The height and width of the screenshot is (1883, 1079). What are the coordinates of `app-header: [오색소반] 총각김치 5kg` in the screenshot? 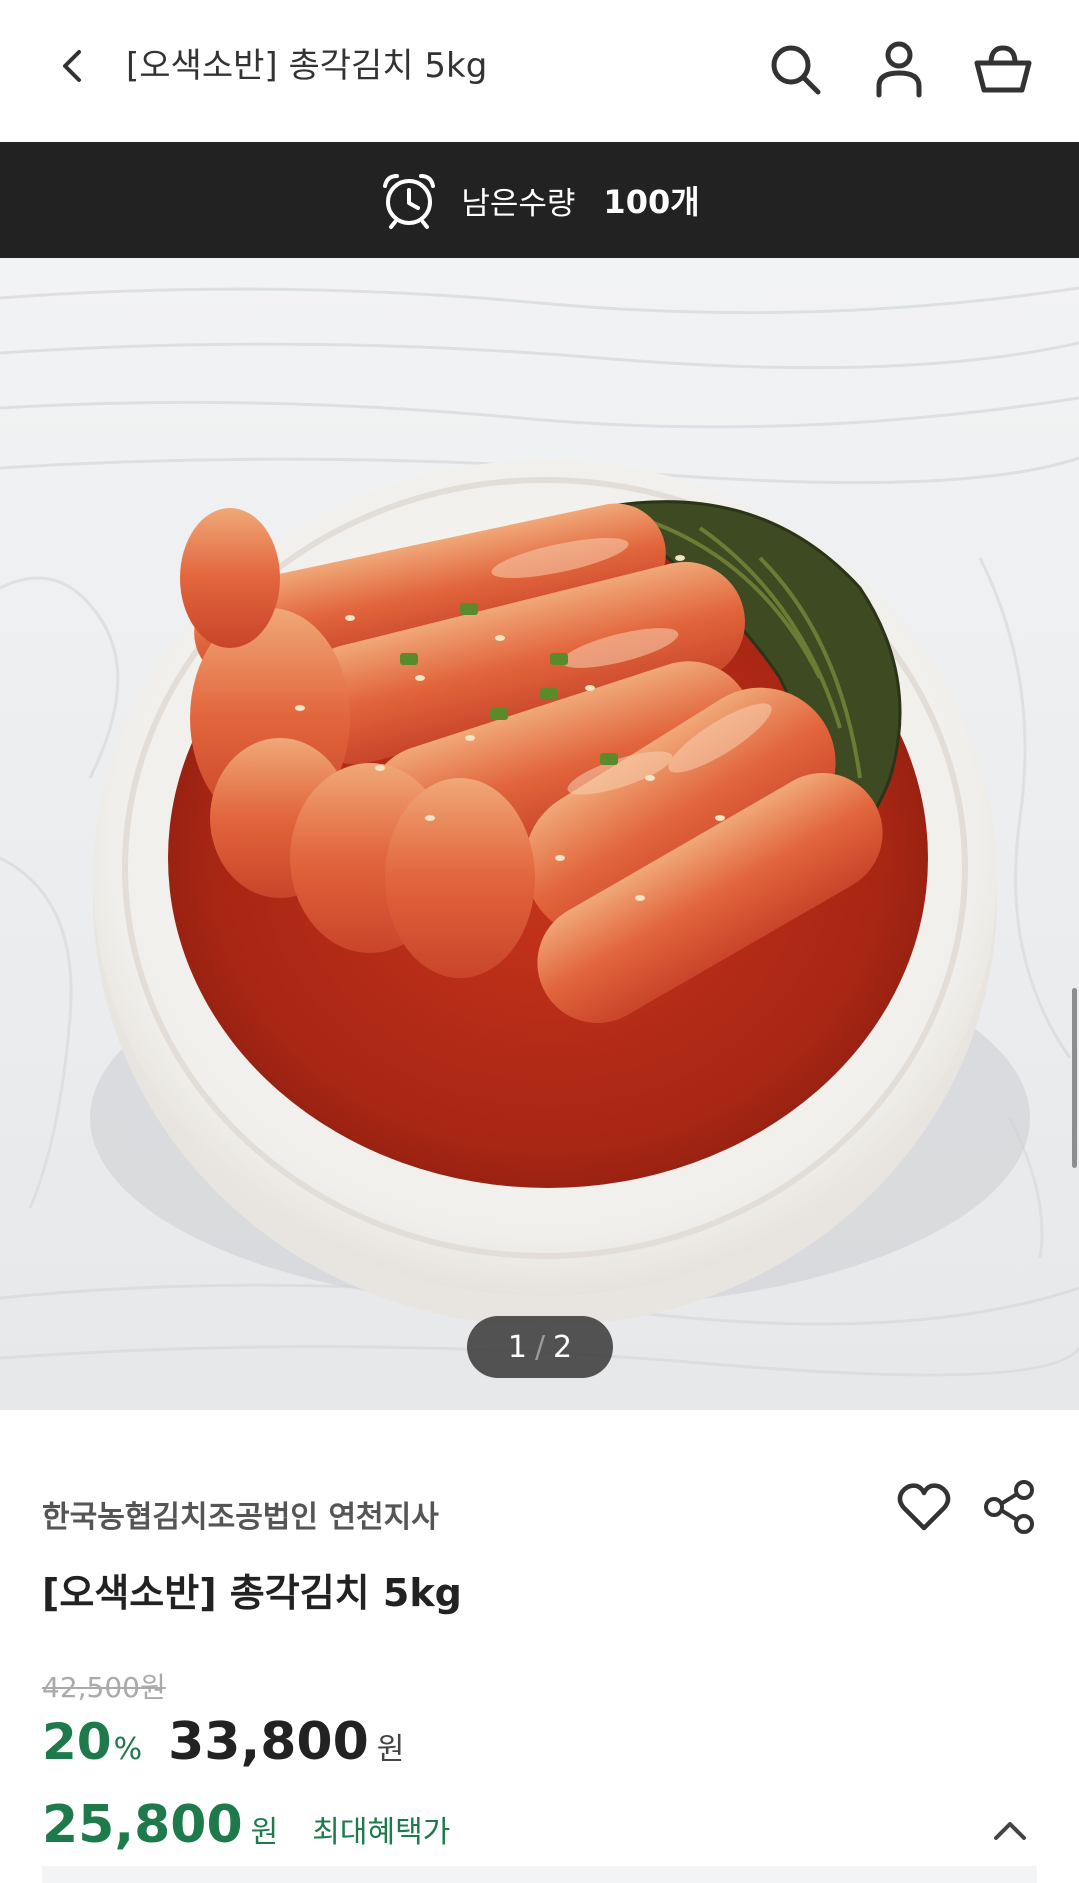 It's located at (539, 70).